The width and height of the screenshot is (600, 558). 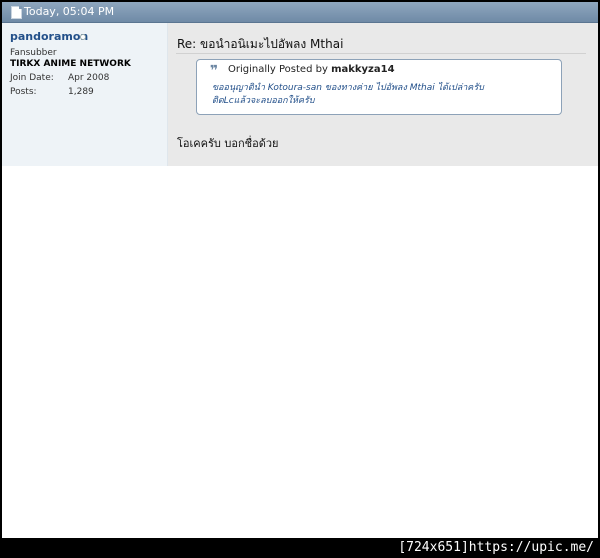 I want to click on quote-icon: ❞, so click(x=214, y=71).